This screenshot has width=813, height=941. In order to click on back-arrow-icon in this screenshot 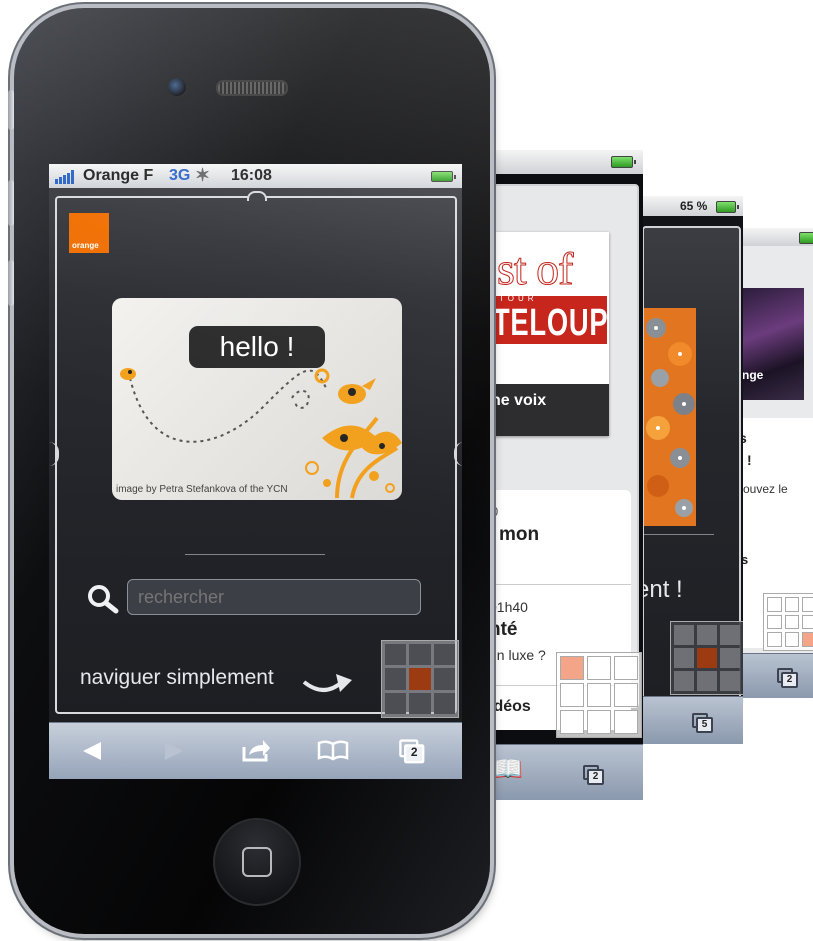, I will do `click(92, 753)`.